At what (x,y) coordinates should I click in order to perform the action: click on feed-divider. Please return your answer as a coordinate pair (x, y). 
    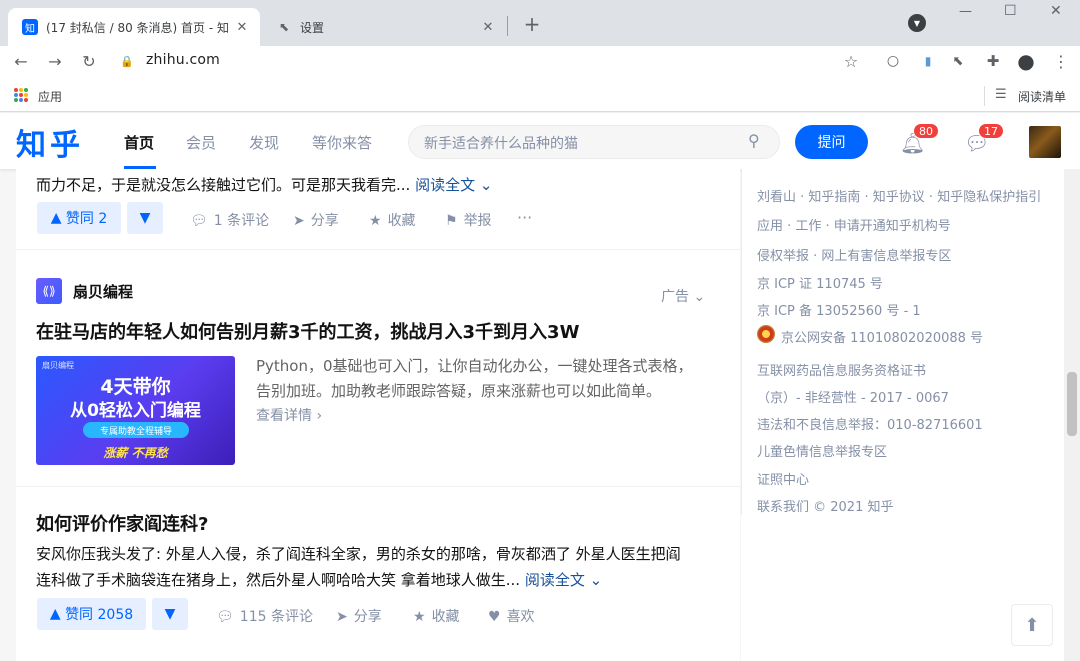
    Looking at the image, I should click on (378, 249).